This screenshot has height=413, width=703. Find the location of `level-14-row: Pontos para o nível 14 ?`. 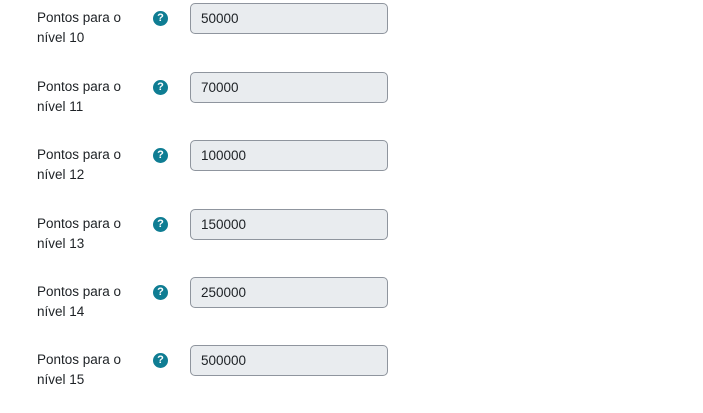

level-14-row: Pontos para o nível 14 ? is located at coordinates (351, 304).